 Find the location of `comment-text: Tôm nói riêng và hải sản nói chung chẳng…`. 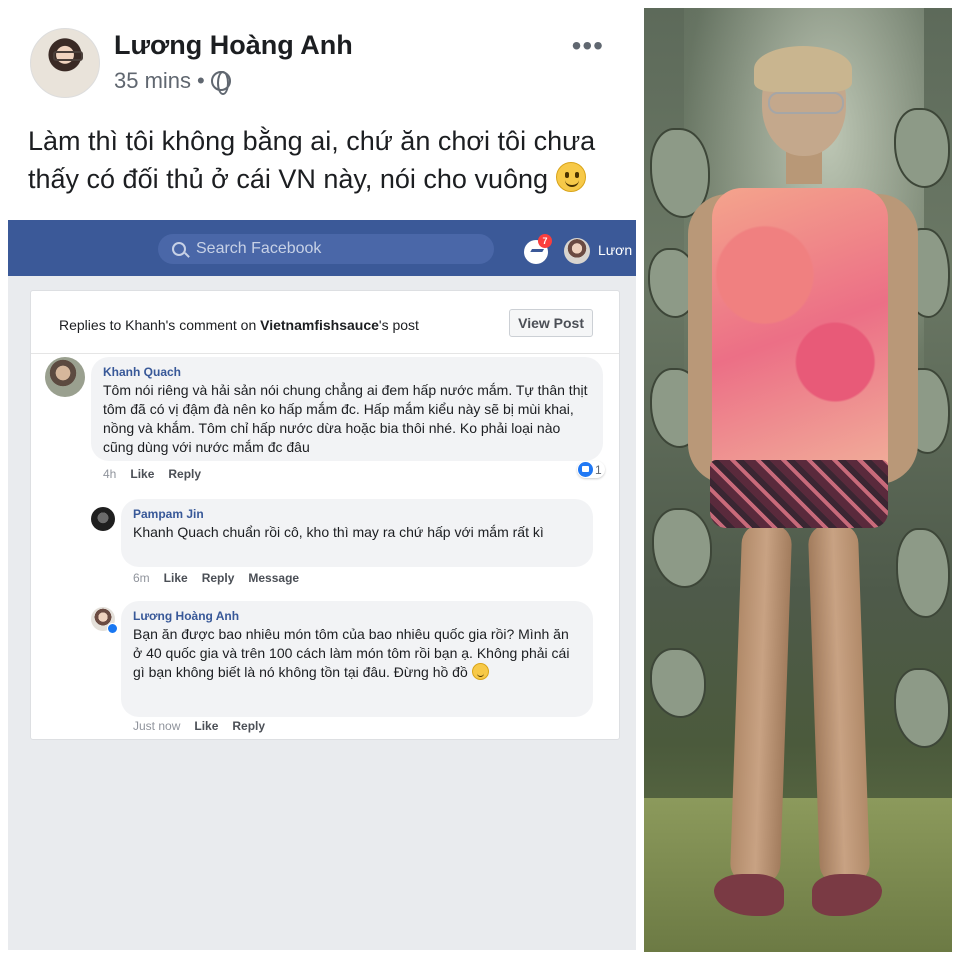

comment-text: Tôm nói riêng và hải sản nói chung chẳng… is located at coordinates (345, 418).